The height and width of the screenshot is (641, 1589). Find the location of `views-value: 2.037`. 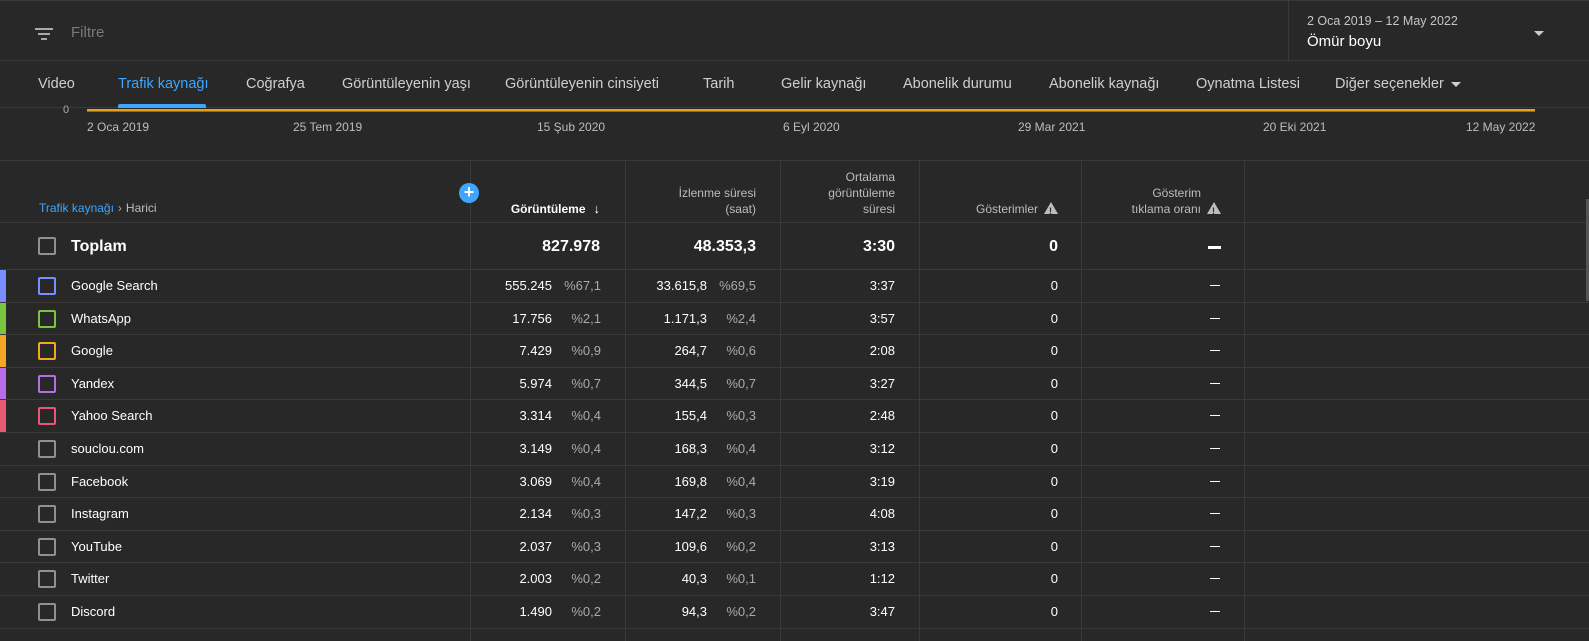

views-value: 2.037 is located at coordinates (535, 546).